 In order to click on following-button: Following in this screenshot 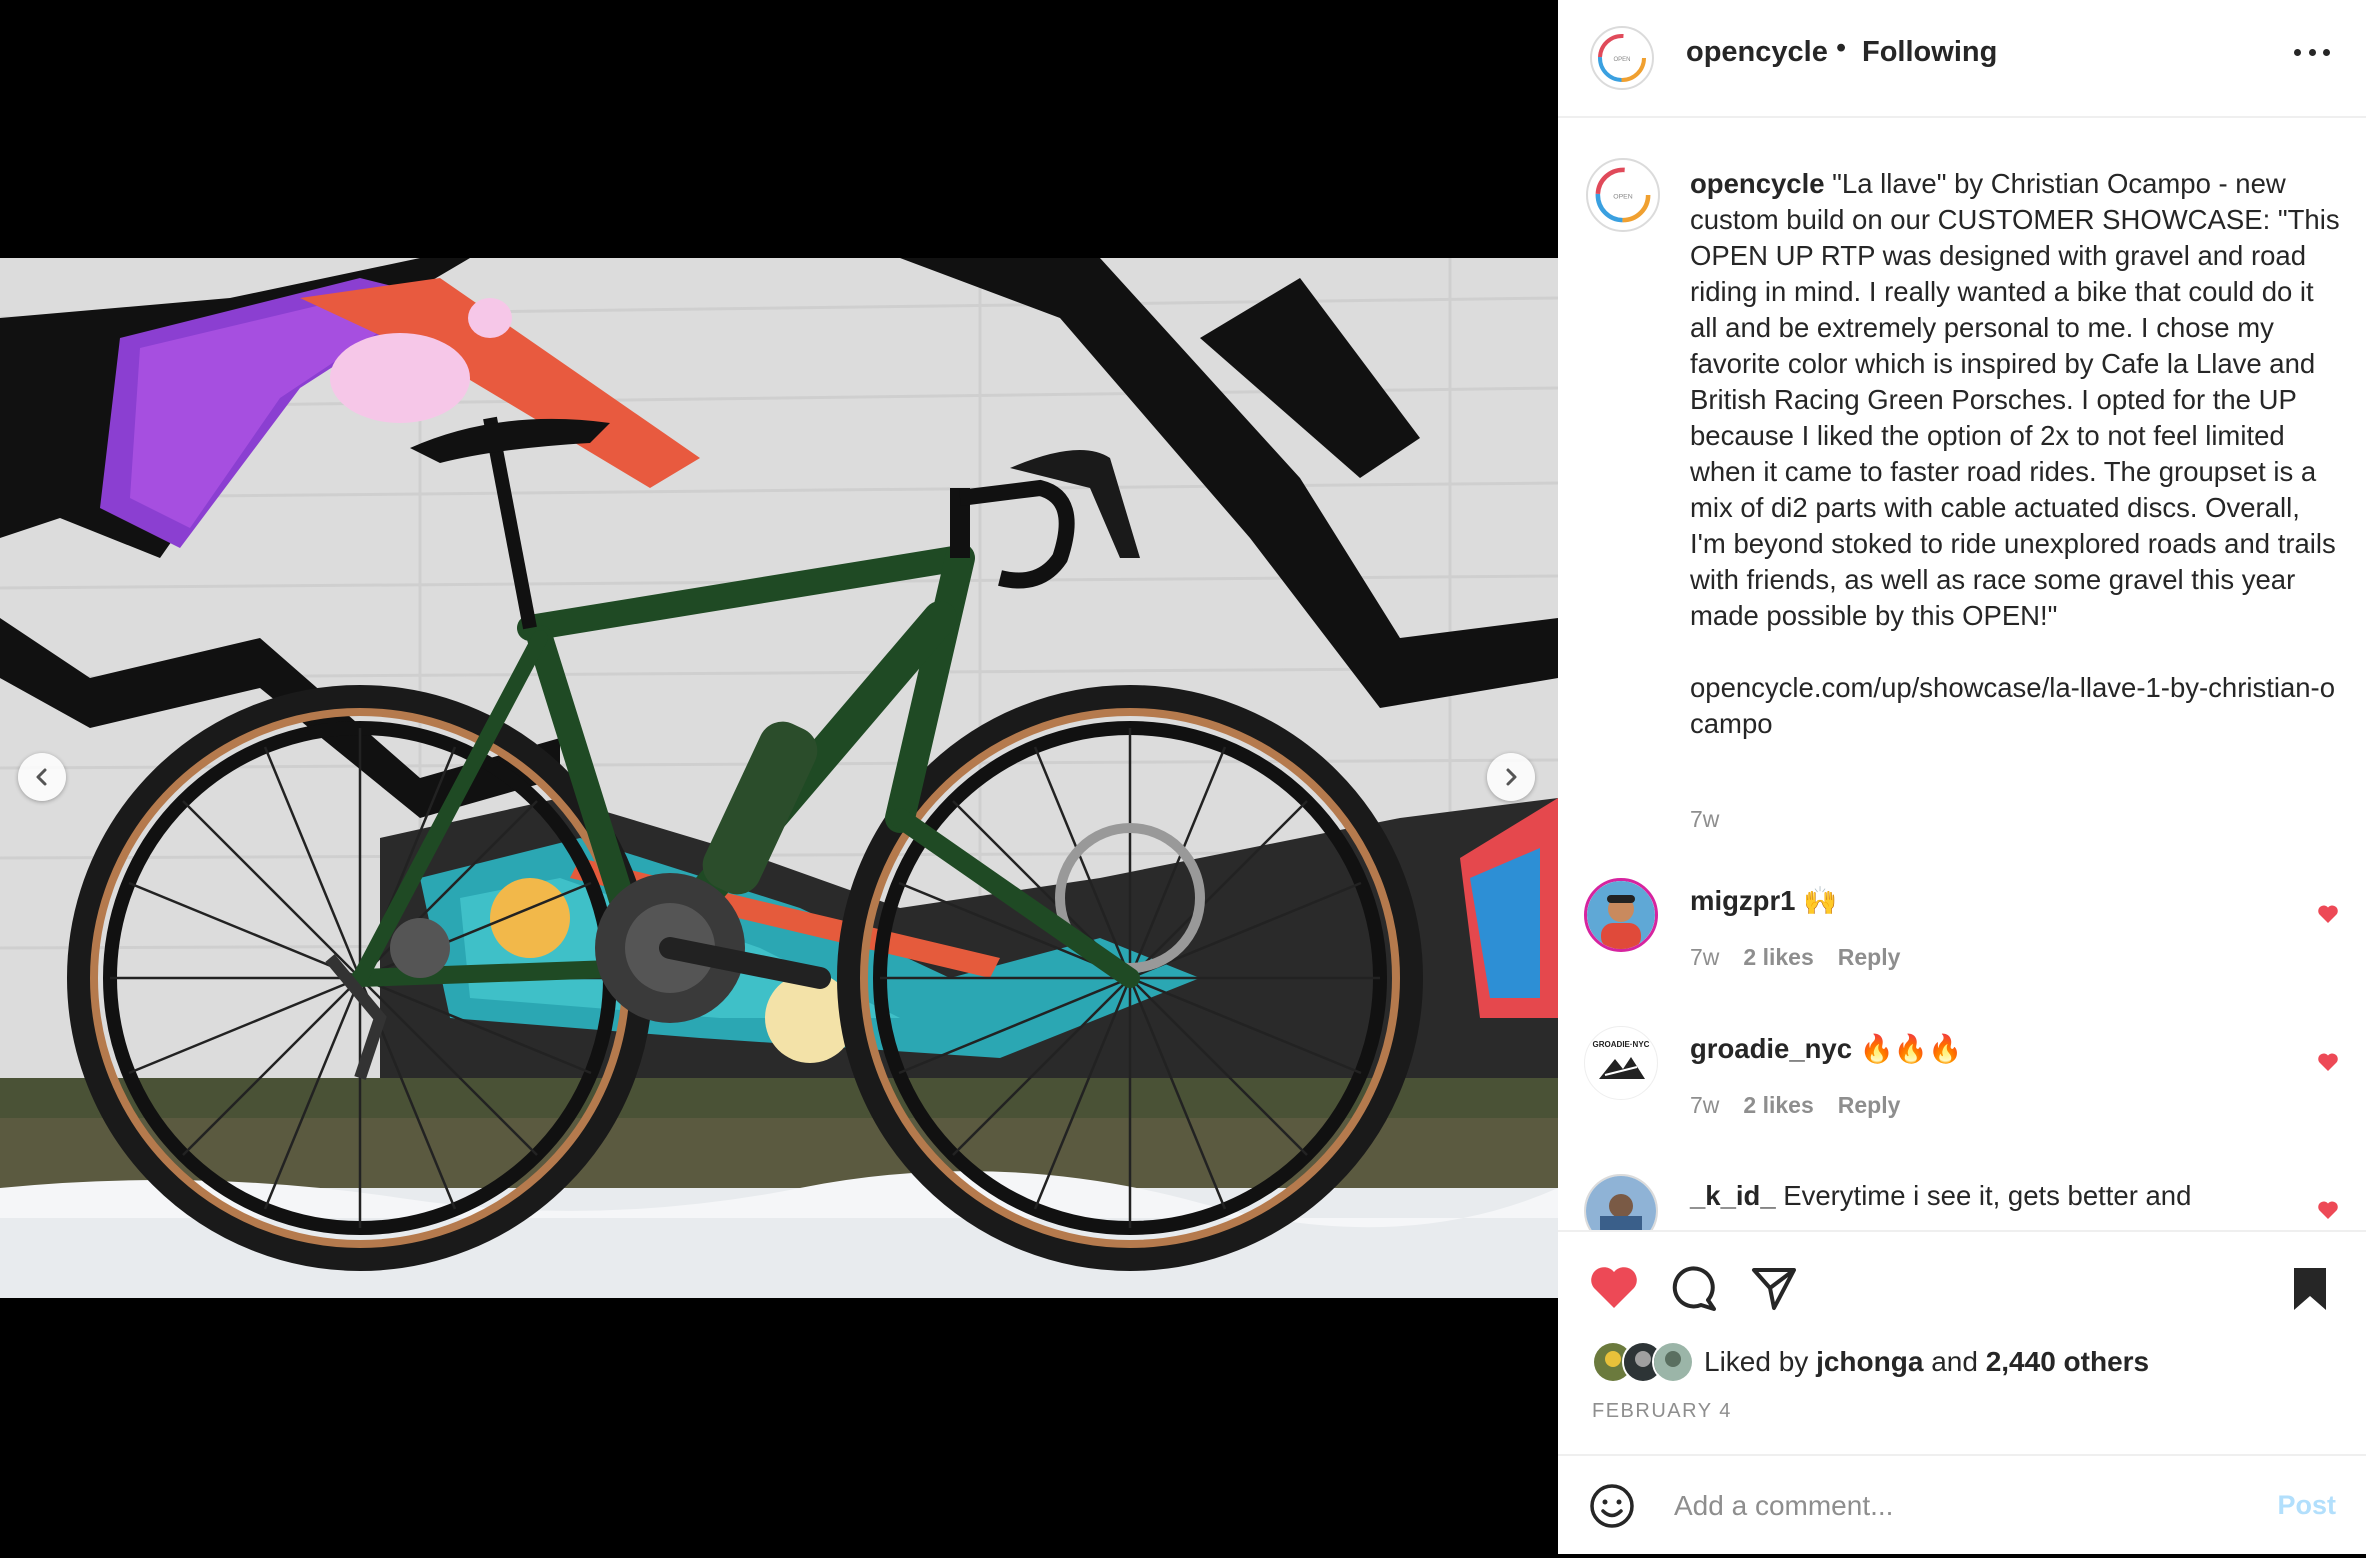, I will do `click(1929, 52)`.